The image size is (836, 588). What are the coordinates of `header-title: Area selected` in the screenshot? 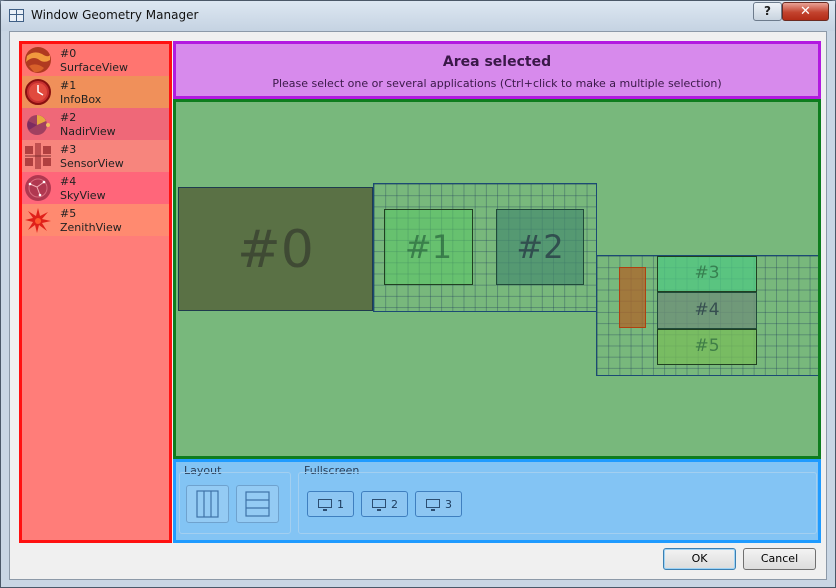 It's located at (497, 62).